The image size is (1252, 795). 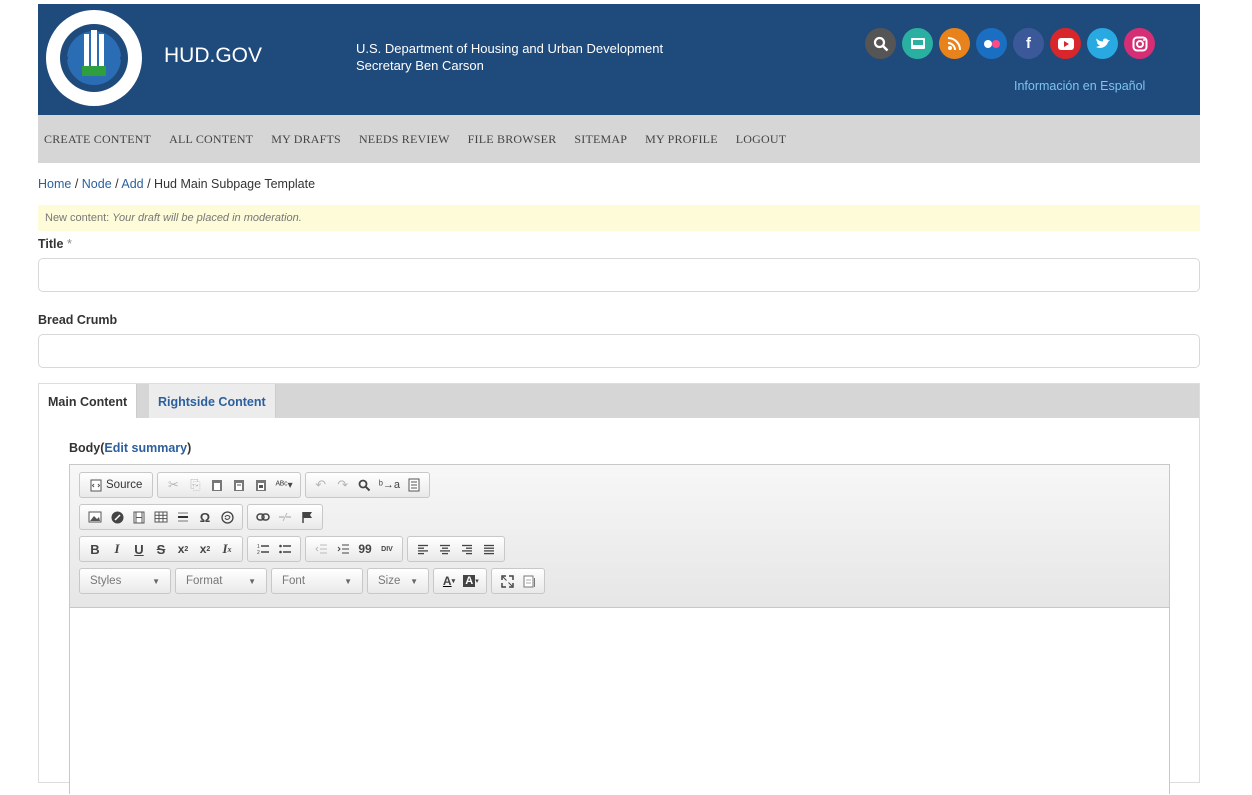 I want to click on espanol-link: Información en Español, so click(x=1079, y=86).